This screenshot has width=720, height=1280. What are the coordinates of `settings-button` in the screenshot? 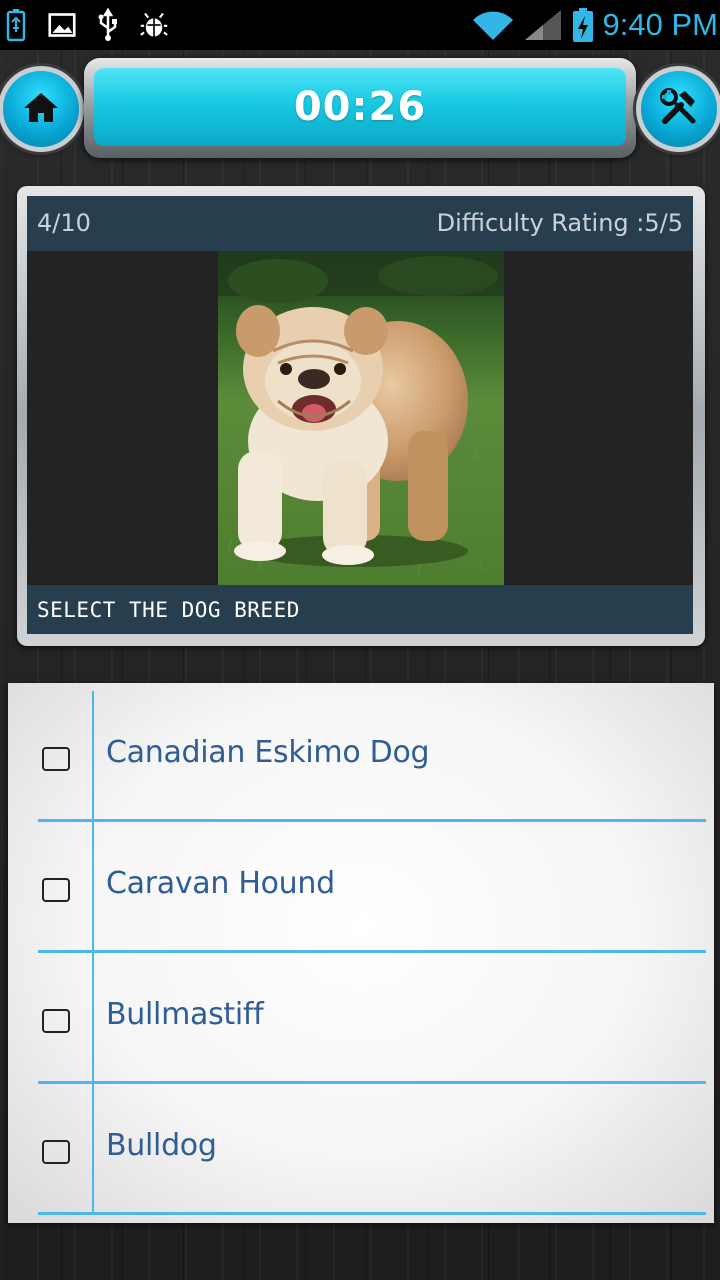 It's located at (678, 109).